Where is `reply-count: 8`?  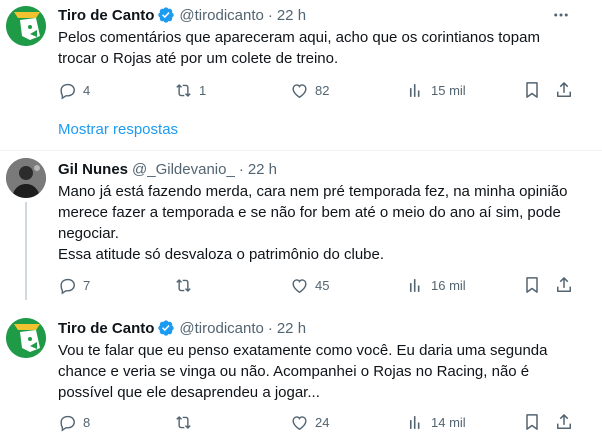
reply-count: 8 is located at coordinates (87, 422).